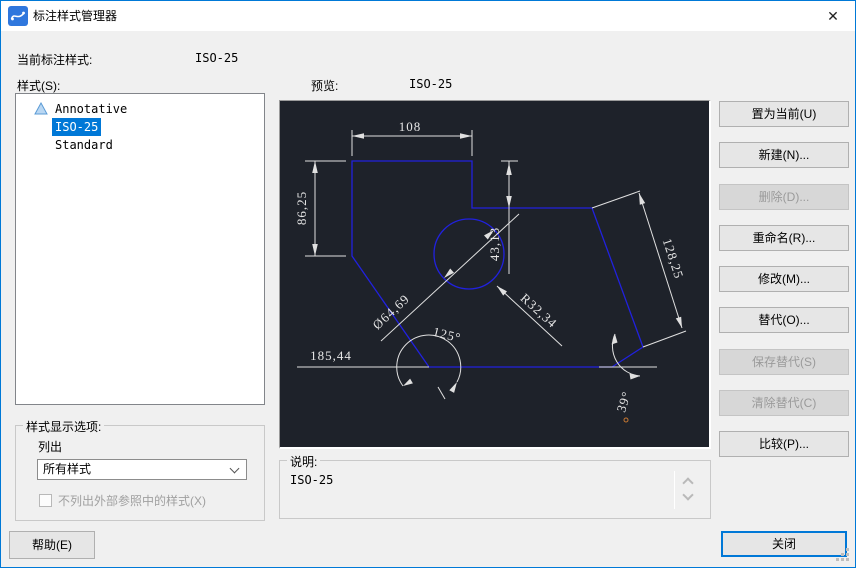 The width and height of the screenshot is (856, 568). I want to click on help-button: 帮助(E), so click(52, 545).